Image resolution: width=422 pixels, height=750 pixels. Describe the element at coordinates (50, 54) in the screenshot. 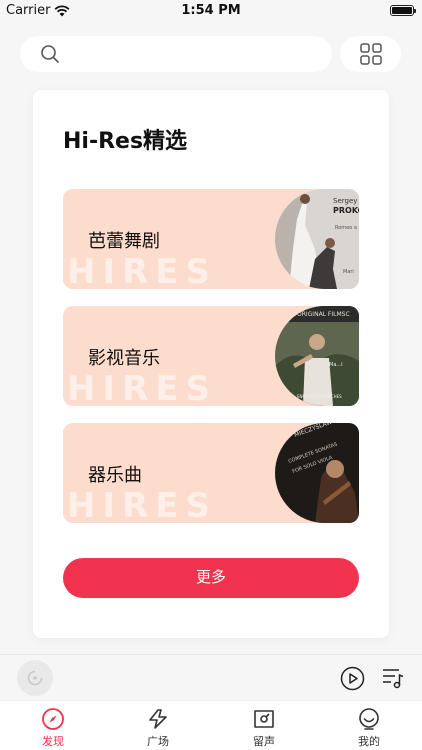

I see `search-icon` at that location.